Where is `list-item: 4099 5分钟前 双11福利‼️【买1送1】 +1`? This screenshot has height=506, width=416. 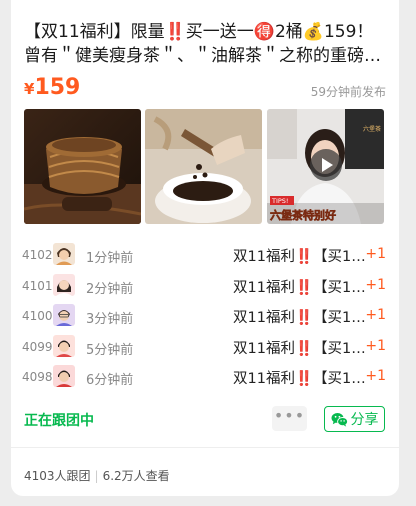 list-item: 4099 5分钟前 双11福利‼️【买1送1】 +1 is located at coordinates (204, 347).